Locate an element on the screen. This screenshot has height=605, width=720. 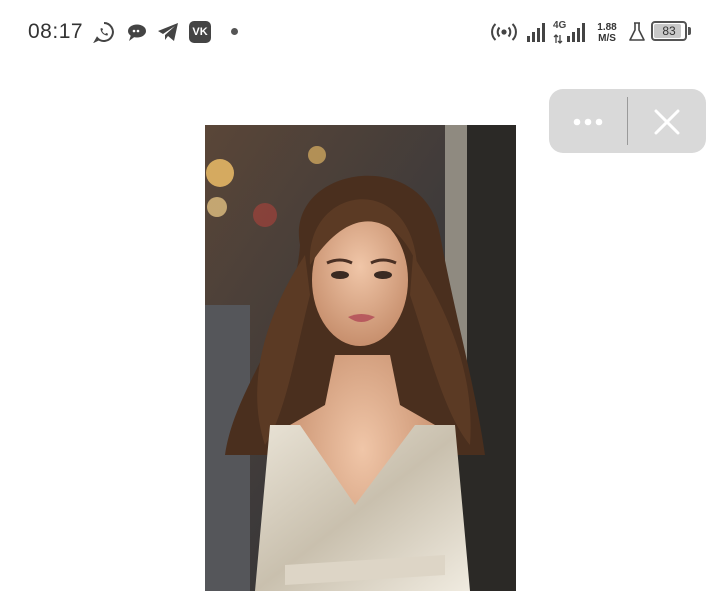
battery-tip is located at coordinates (689, 31).